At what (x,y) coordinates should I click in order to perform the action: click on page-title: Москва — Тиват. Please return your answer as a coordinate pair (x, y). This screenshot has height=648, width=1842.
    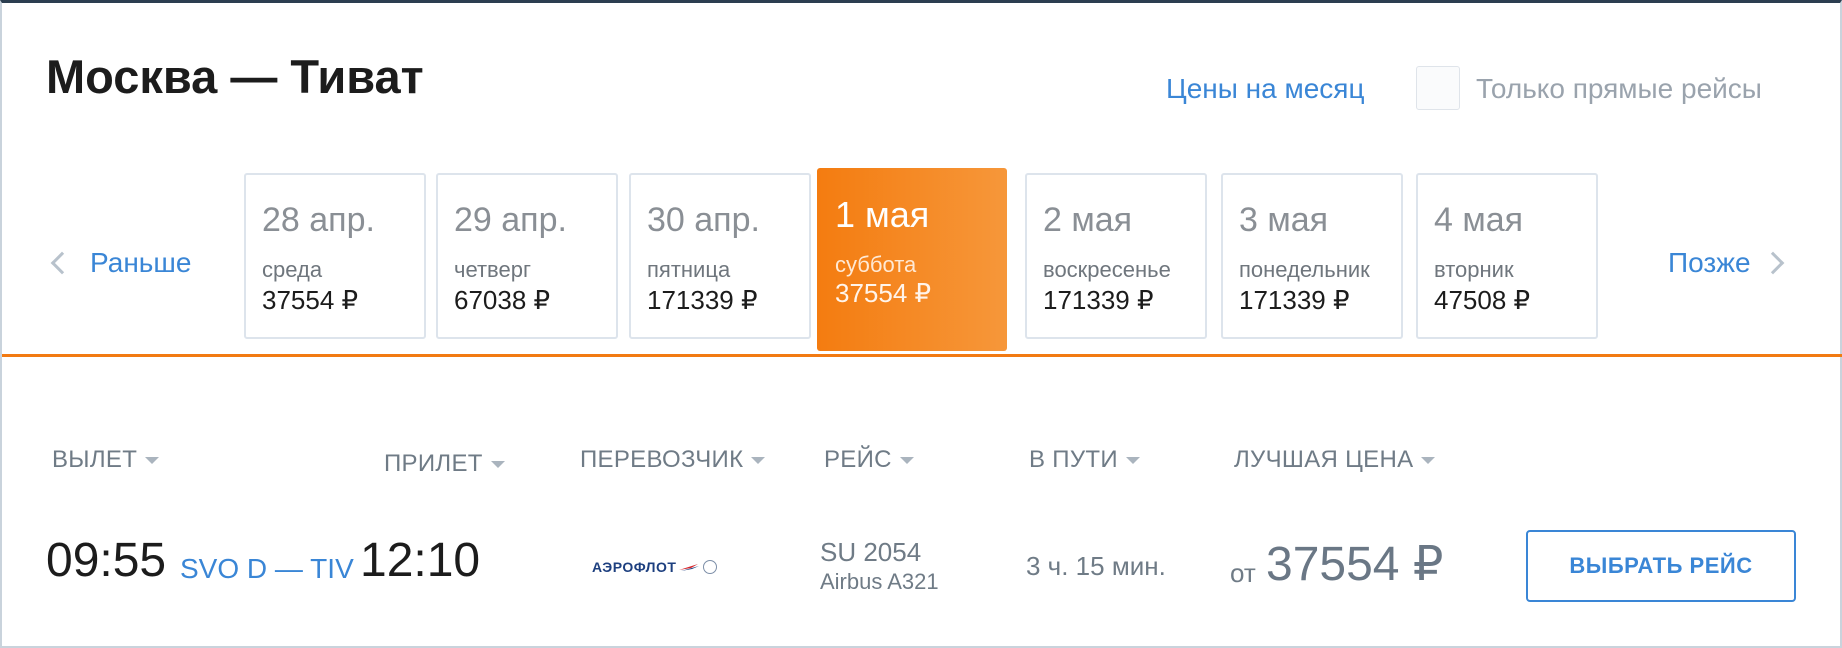
    Looking at the image, I should click on (235, 76).